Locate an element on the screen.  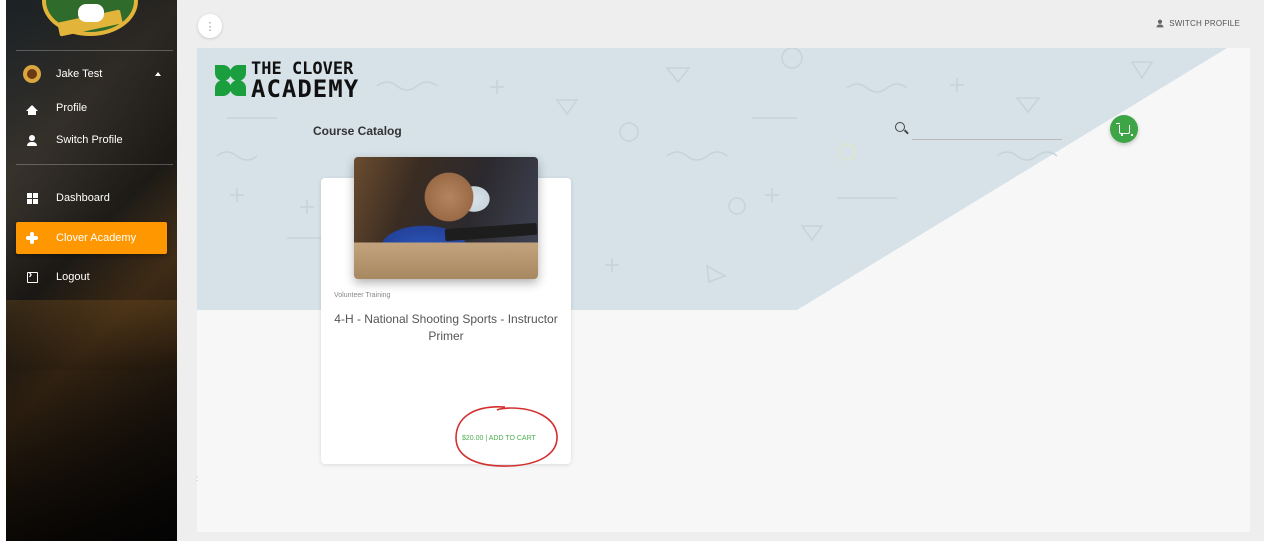
clover-academy-logo: THE CLOVER ACADEMY is located at coordinates (286, 82).